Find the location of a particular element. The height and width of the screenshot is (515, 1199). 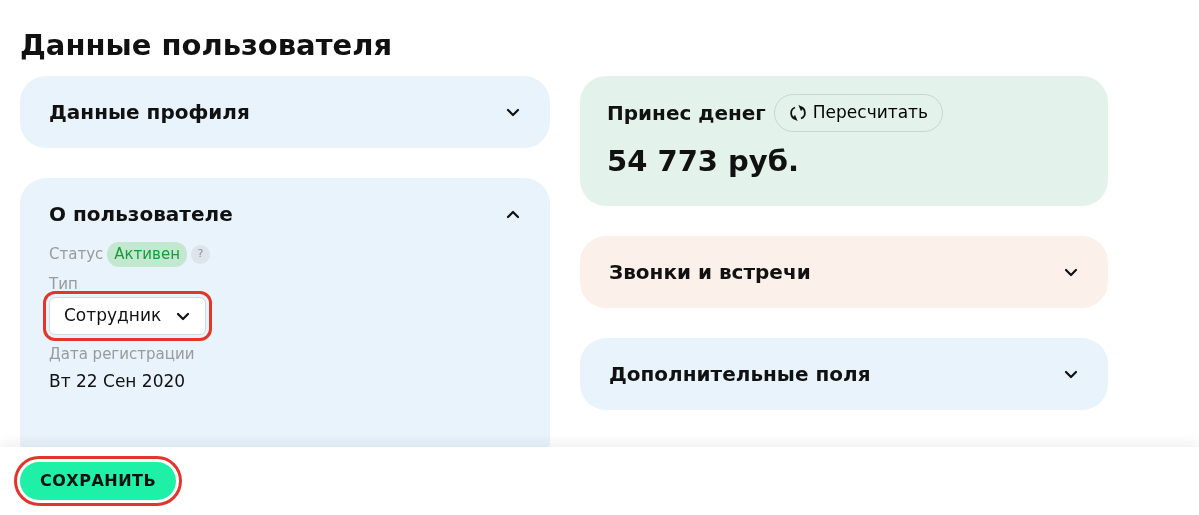

field-label: Дата регистрации is located at coordinates (122, 354).